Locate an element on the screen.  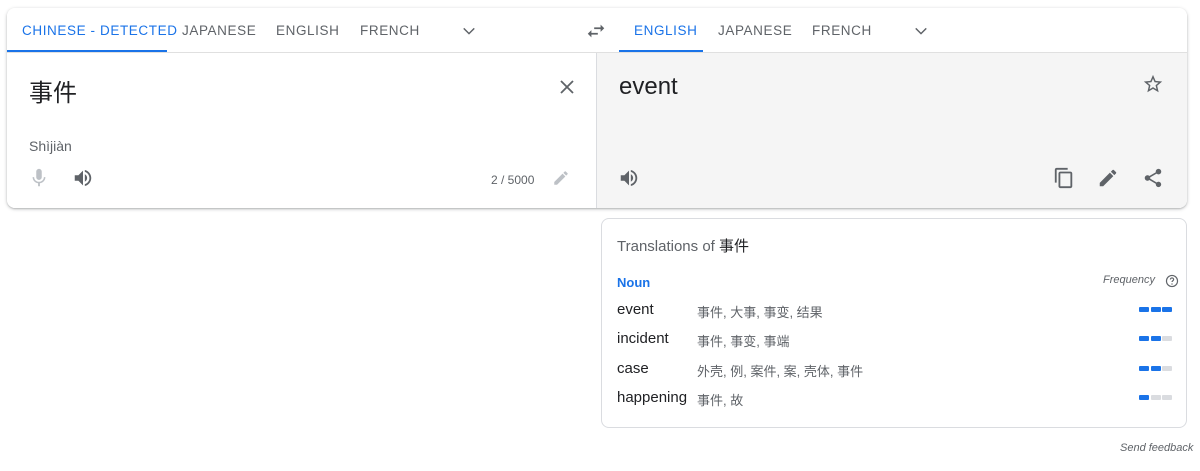
translations-title: Translations of 事件 is located at coordinates (683, 245).